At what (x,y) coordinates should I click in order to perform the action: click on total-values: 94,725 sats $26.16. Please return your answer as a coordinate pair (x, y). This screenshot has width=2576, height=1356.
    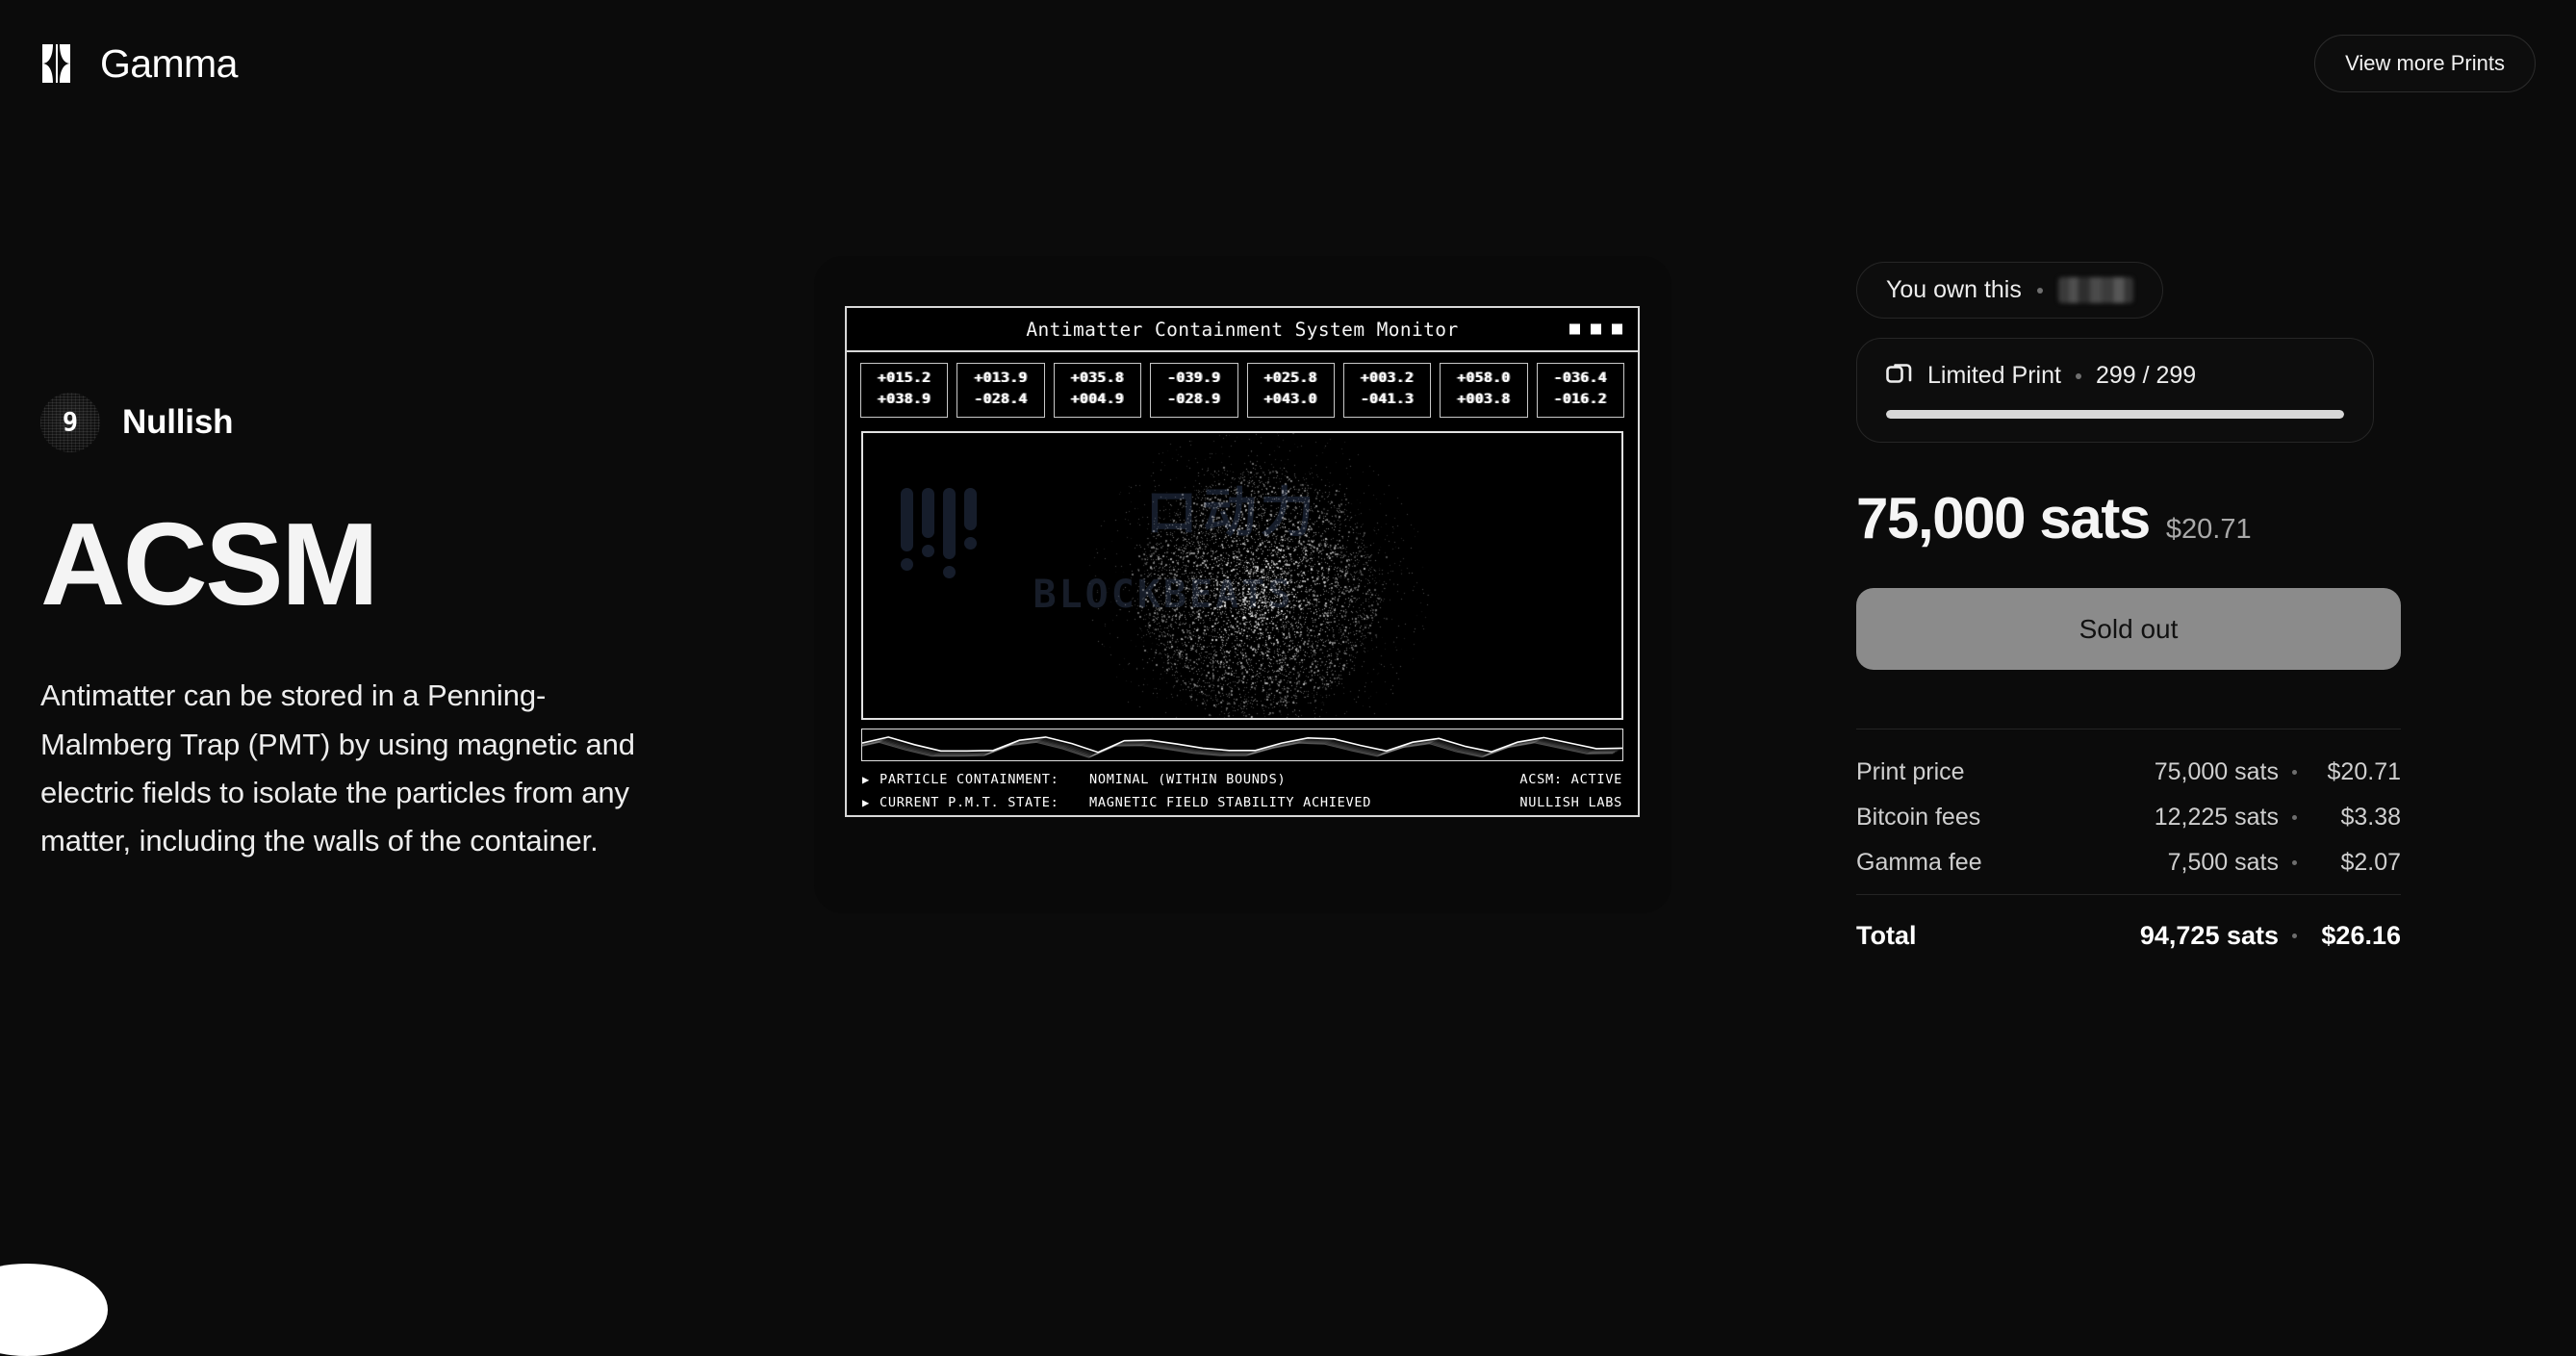
    Looking at the image, I should click on (2270, 936).